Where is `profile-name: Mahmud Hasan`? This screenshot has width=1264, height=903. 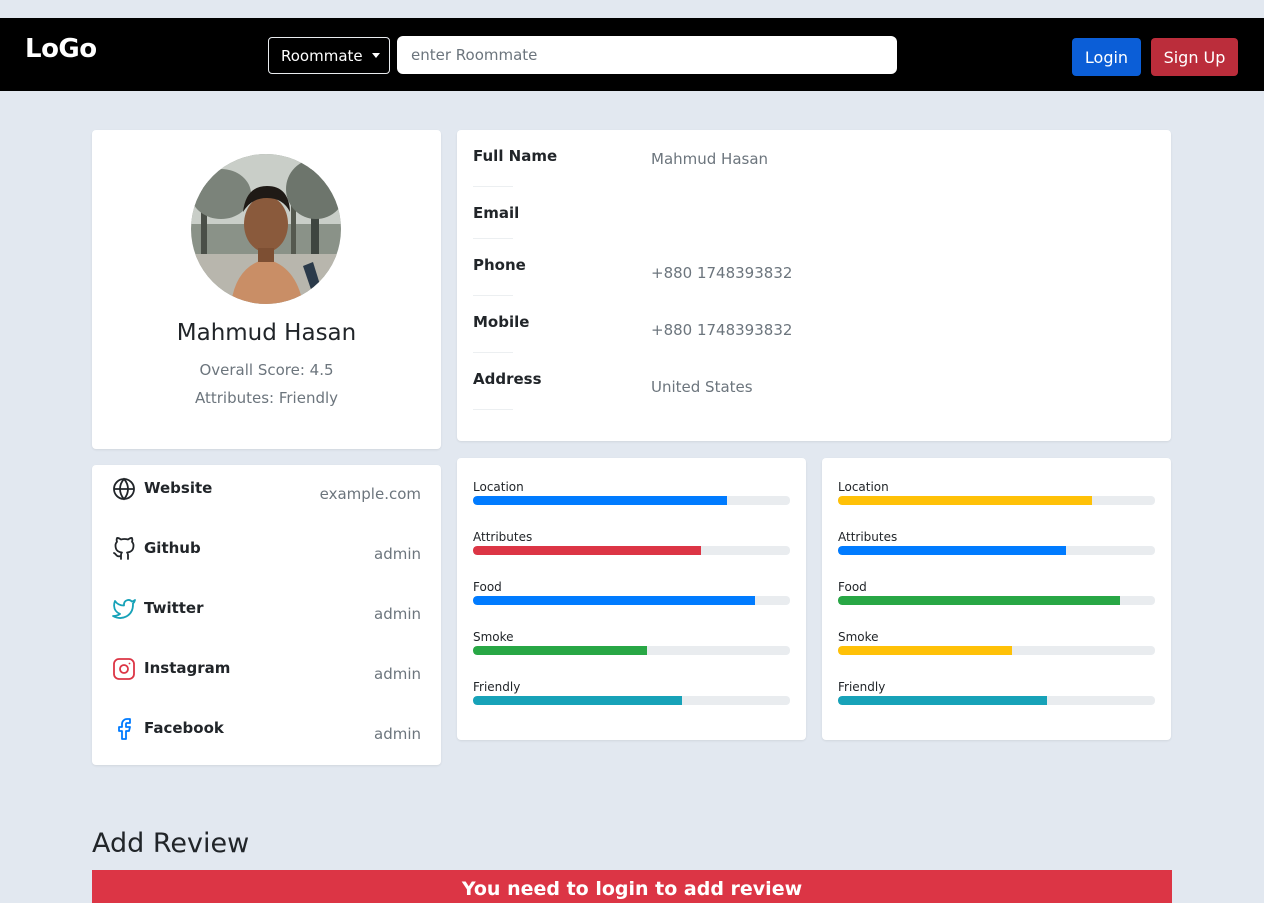
profile-name: Mahmud Hasan is located at coordinates (266, 333).